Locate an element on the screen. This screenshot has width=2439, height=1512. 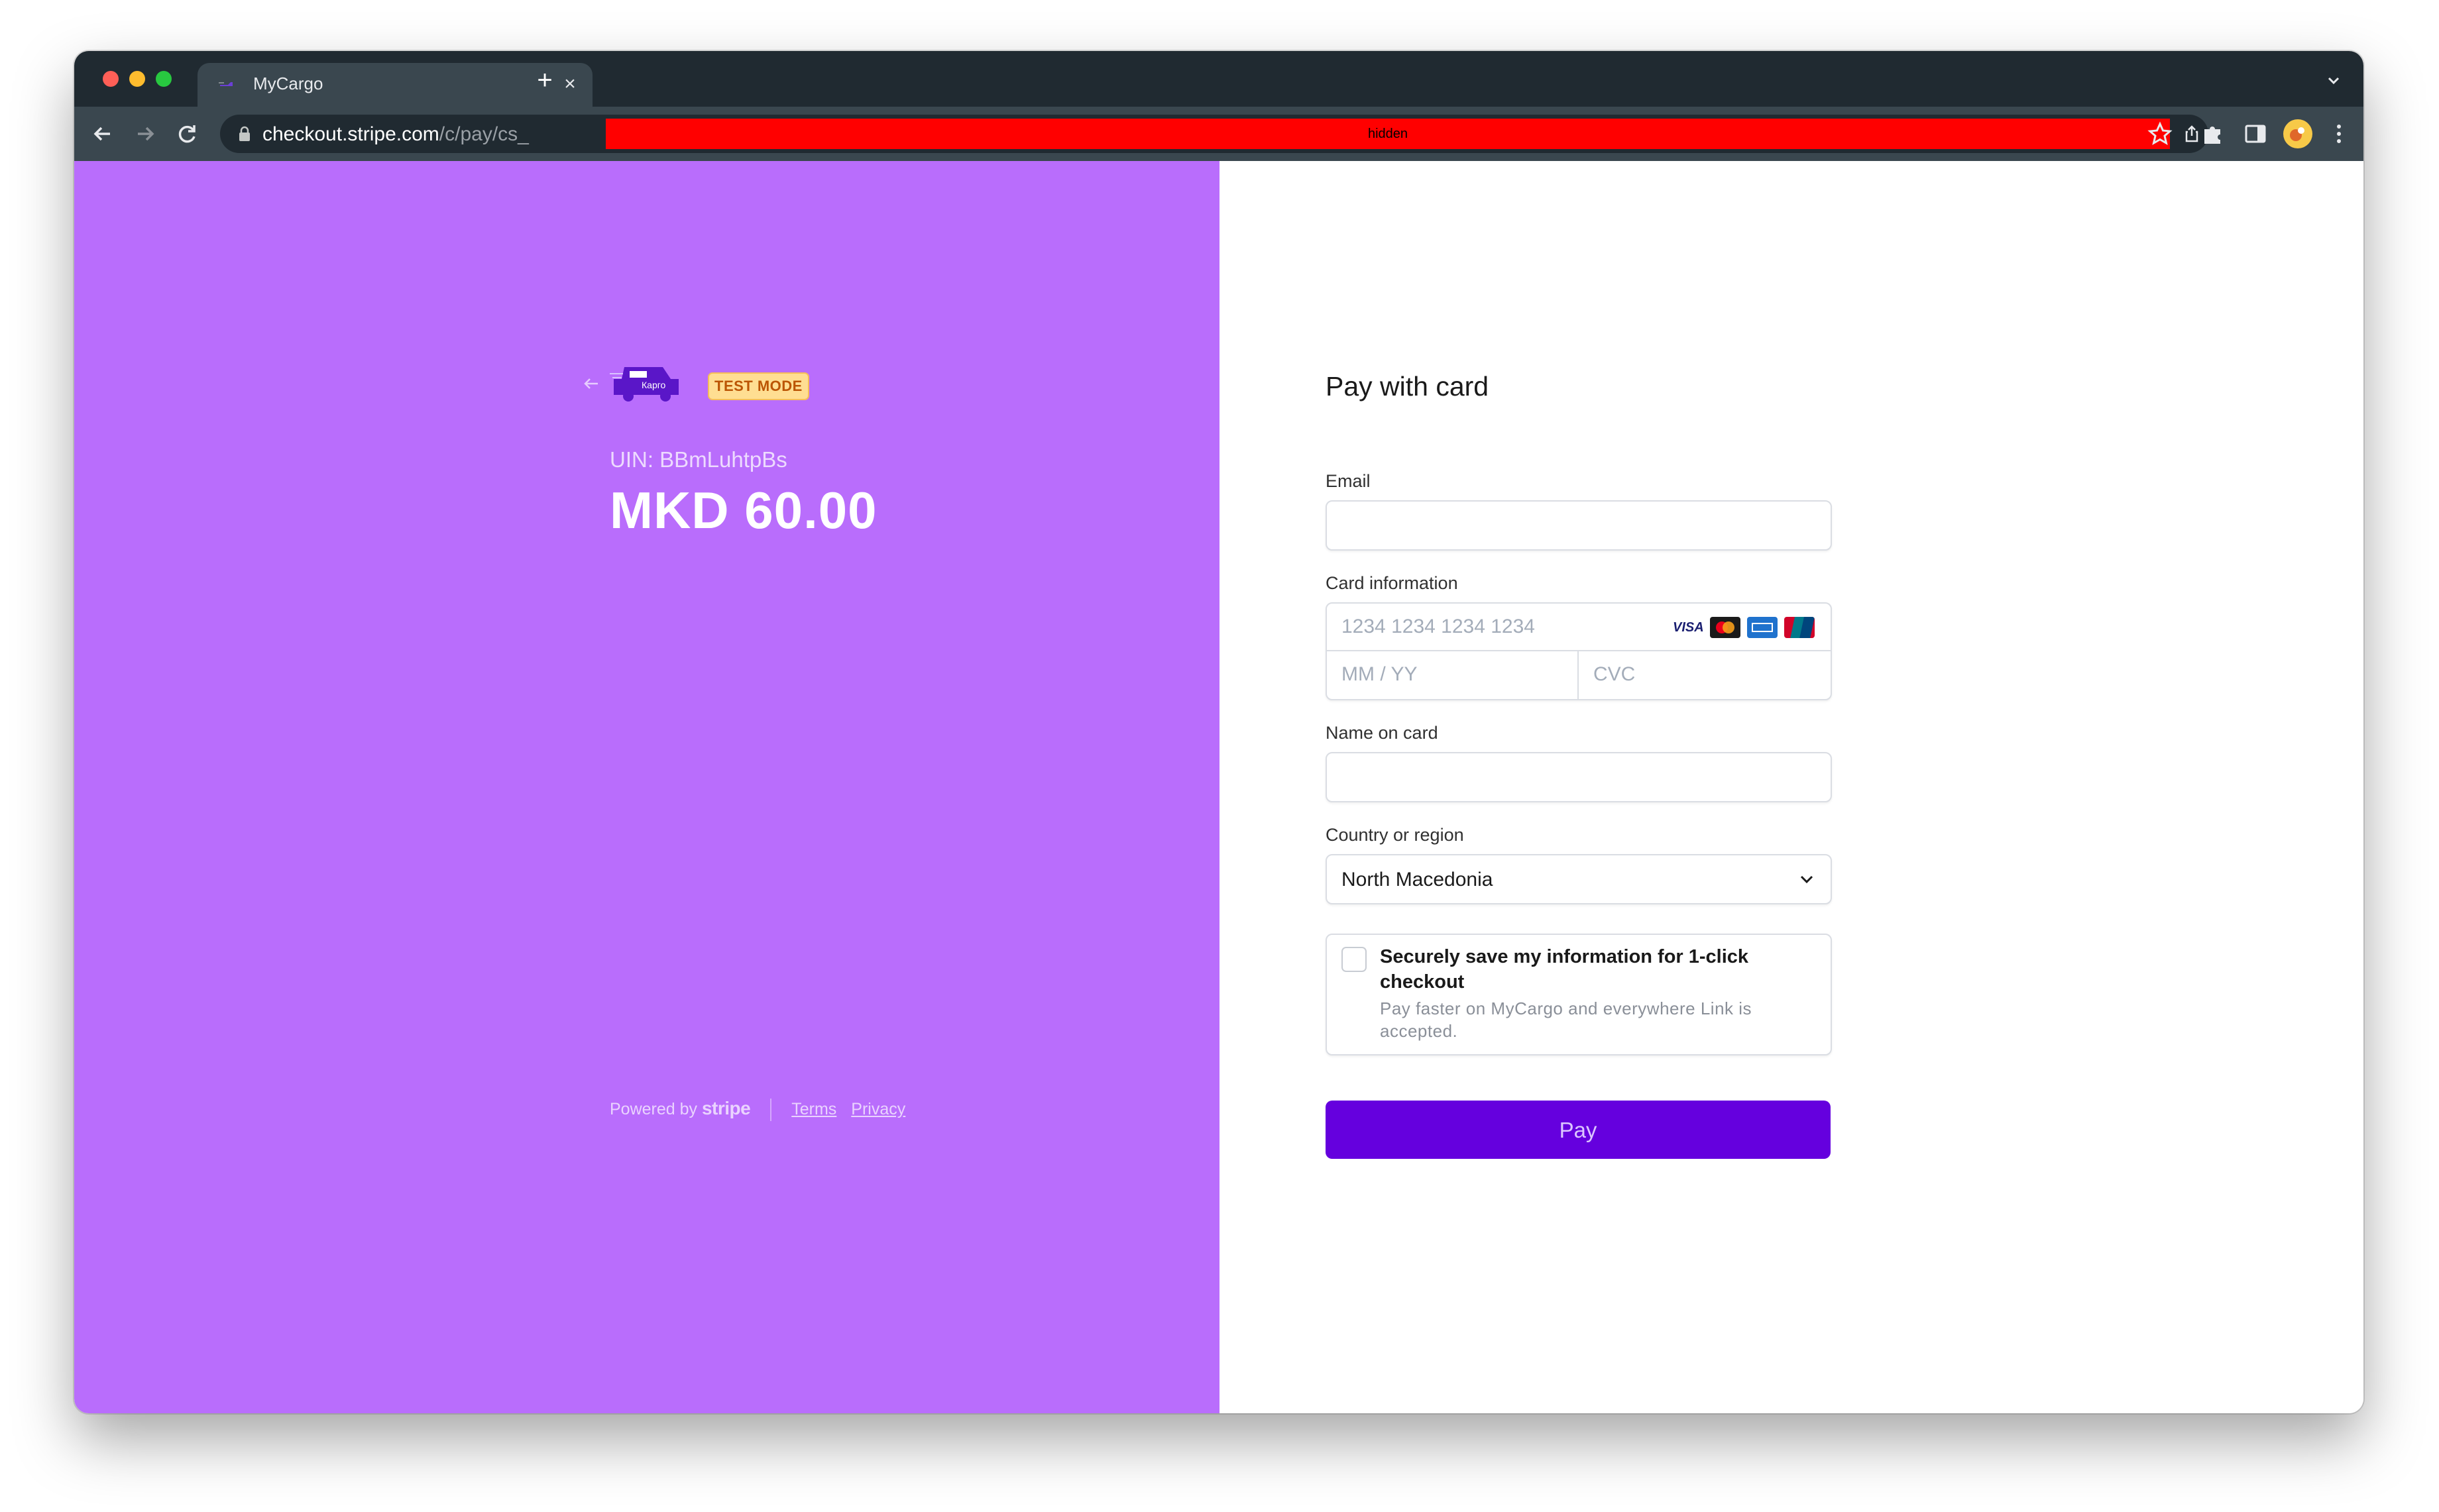
cvc-wrapper is located at coordinates (1705, 675).